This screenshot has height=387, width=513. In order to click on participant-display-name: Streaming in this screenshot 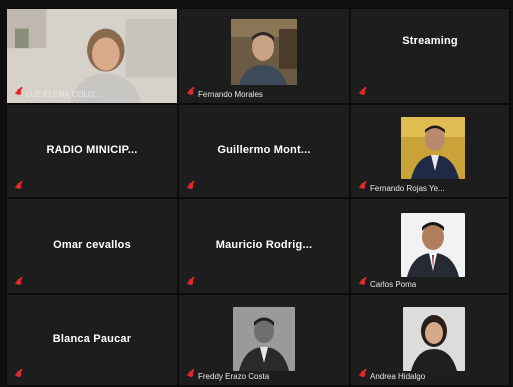, I will do `click(430, 41)`.